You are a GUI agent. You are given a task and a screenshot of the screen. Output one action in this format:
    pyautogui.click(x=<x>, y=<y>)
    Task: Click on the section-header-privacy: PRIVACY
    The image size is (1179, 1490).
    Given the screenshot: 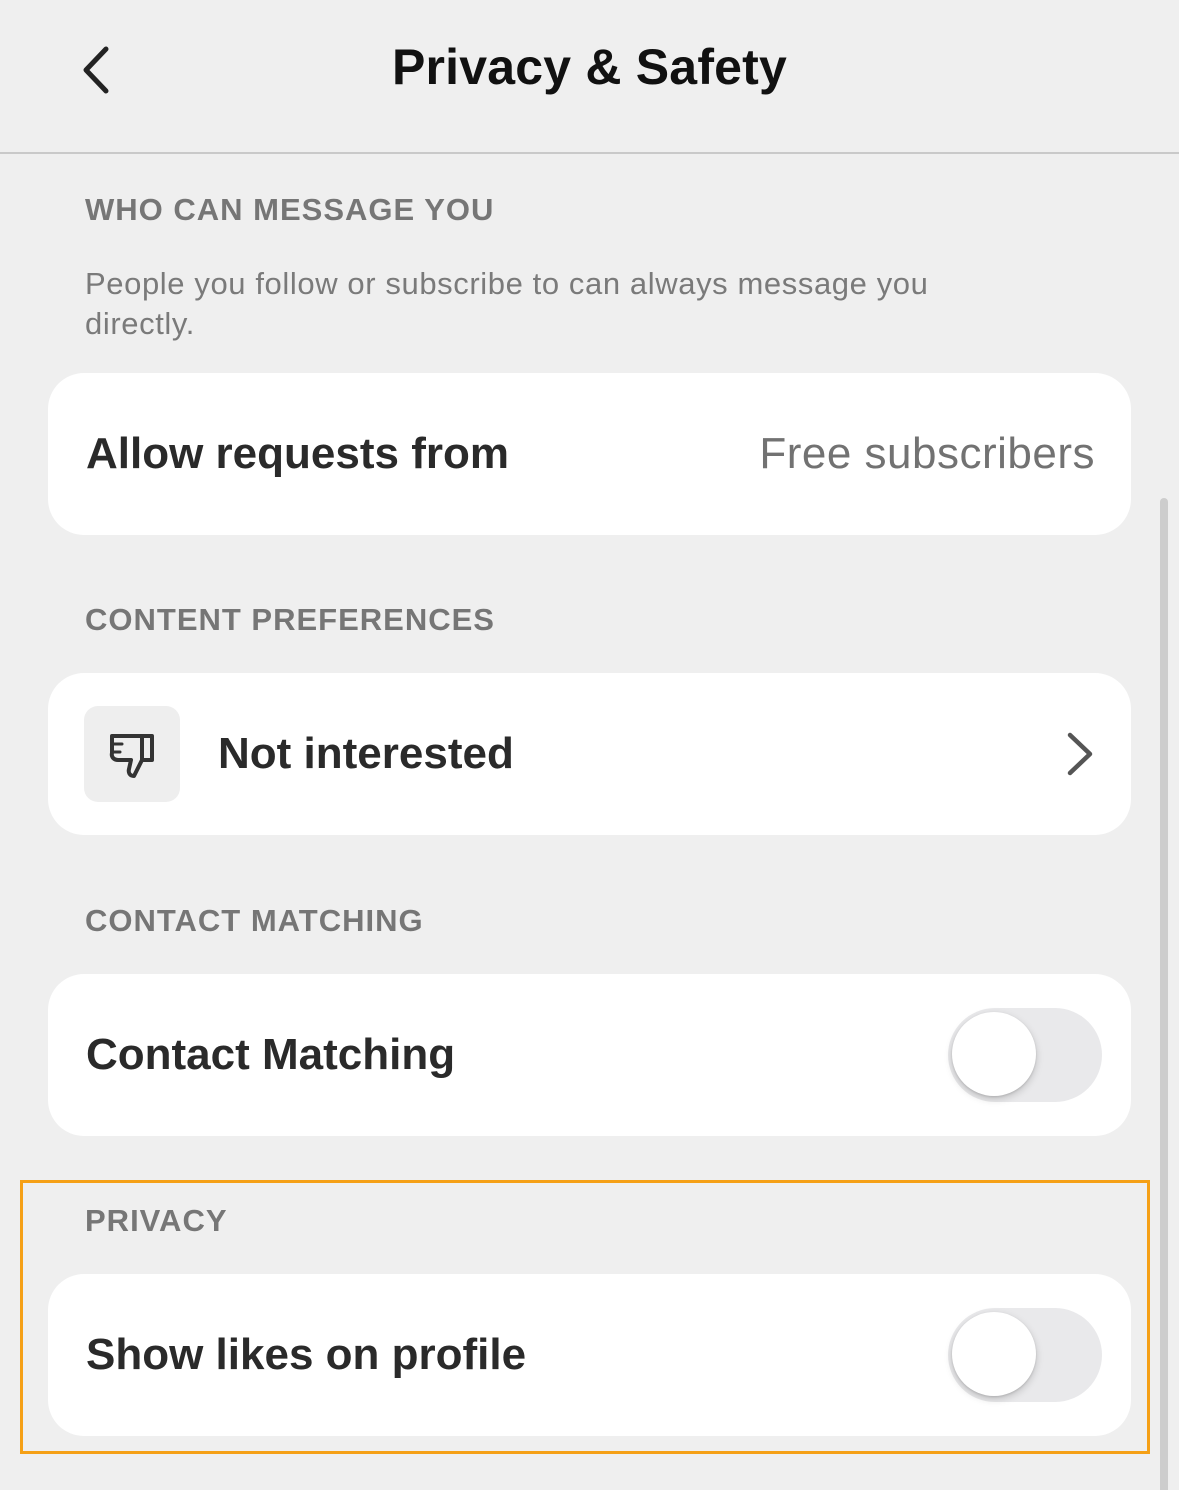 What is the action you would take?
    pyautogui.click(x=156, y=1220)
    